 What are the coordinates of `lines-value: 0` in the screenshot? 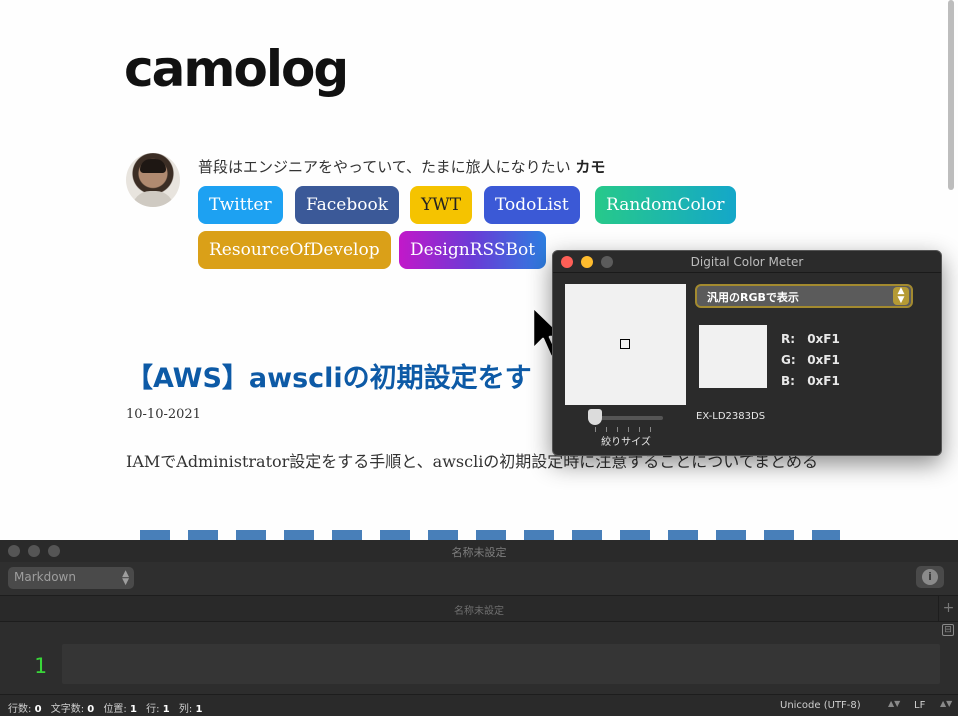 It's located at (38, 709).